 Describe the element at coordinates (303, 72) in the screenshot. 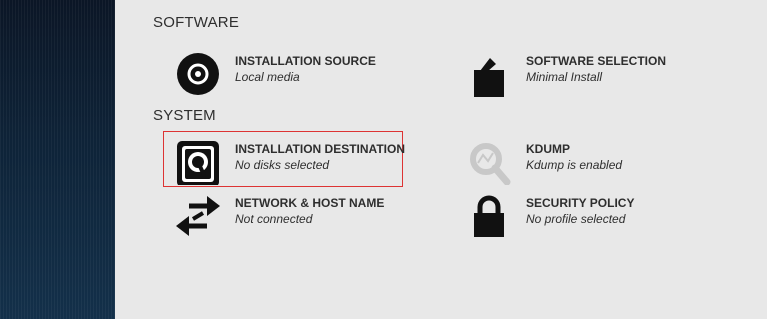

I see `spoke-installation-source: INSTALLATION SOURCE Local media` at that location.